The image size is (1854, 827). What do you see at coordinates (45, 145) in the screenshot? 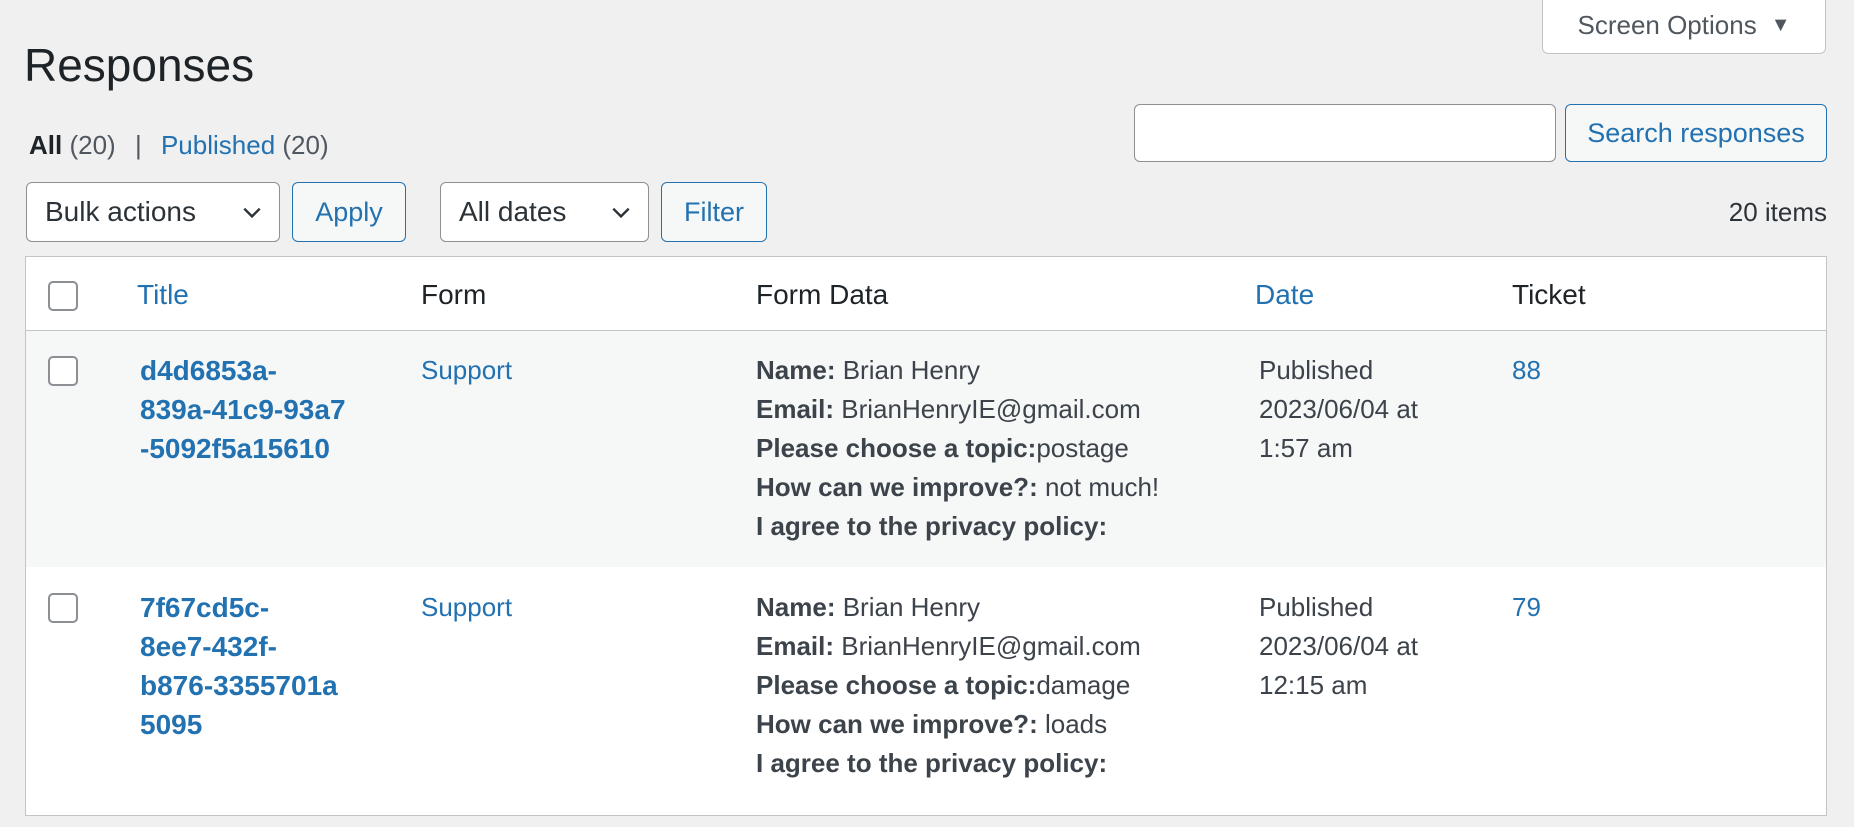
I see `view-all-link: All` at bounding box center [45, 145].